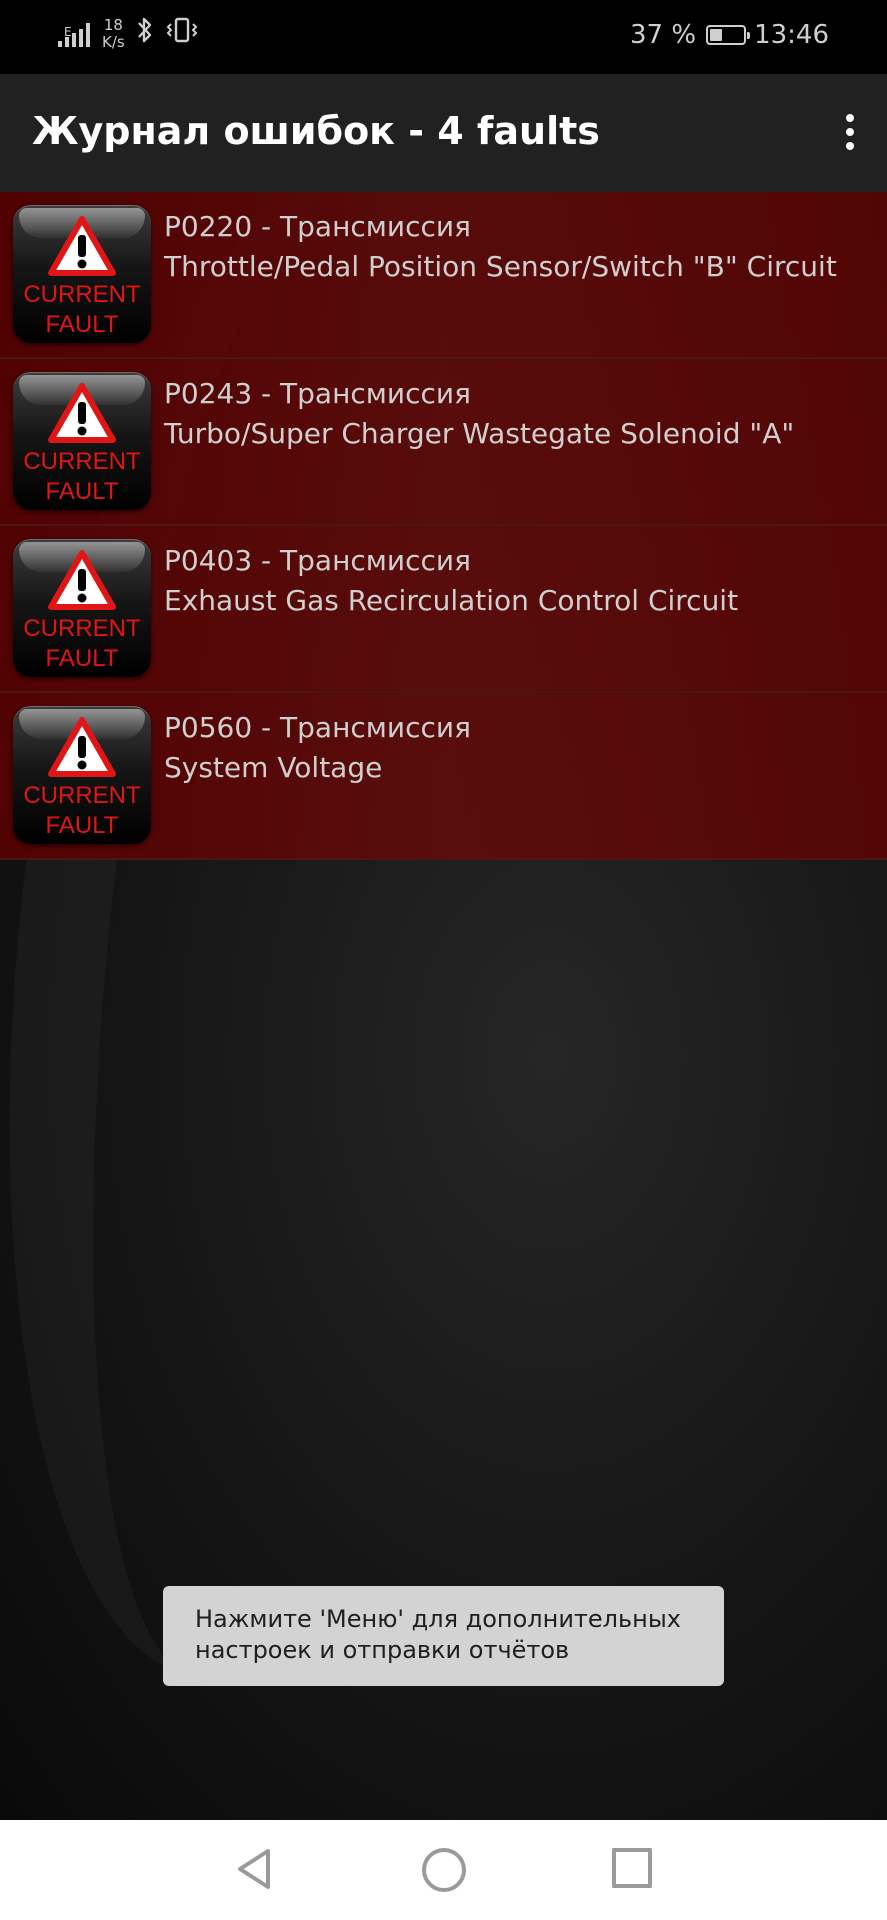 The width and height of the screenshot is (887, 1920). Describe the element at coordinates (254, 1869) in the screenshot. I see `back-triangle-icon` at that location.